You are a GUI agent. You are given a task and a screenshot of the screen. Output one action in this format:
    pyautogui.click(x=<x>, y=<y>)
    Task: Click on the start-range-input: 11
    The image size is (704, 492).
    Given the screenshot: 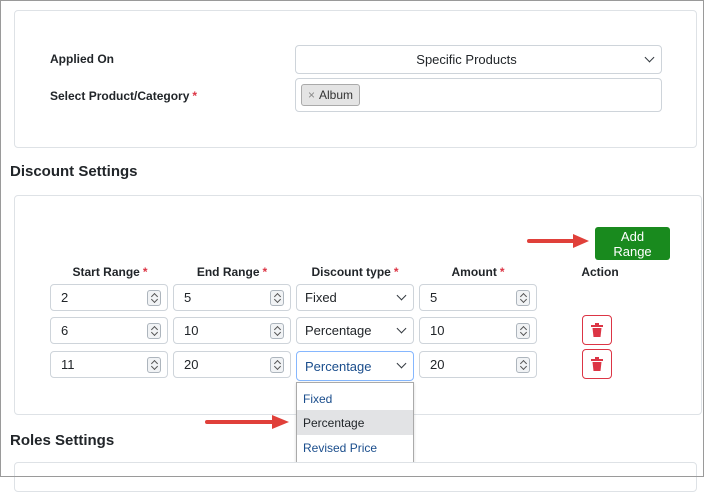 What is the action you would take?
    pyautogui.click(x=109, y=364)
    